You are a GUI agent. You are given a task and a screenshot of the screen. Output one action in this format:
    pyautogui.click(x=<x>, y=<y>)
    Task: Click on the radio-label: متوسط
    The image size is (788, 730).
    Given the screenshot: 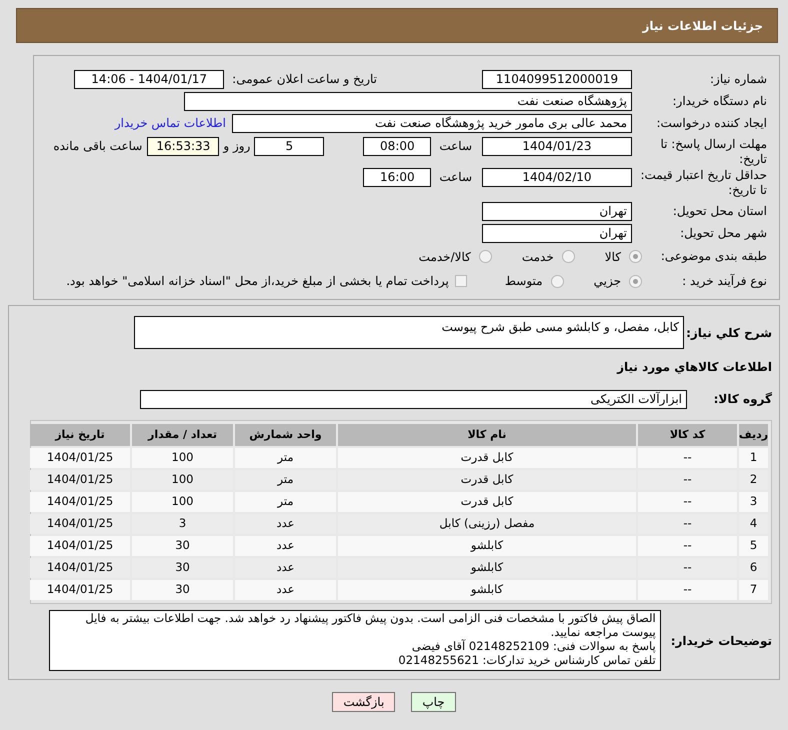 What is the action you would take?
    pyautogui.click(x=523, y=281)
    